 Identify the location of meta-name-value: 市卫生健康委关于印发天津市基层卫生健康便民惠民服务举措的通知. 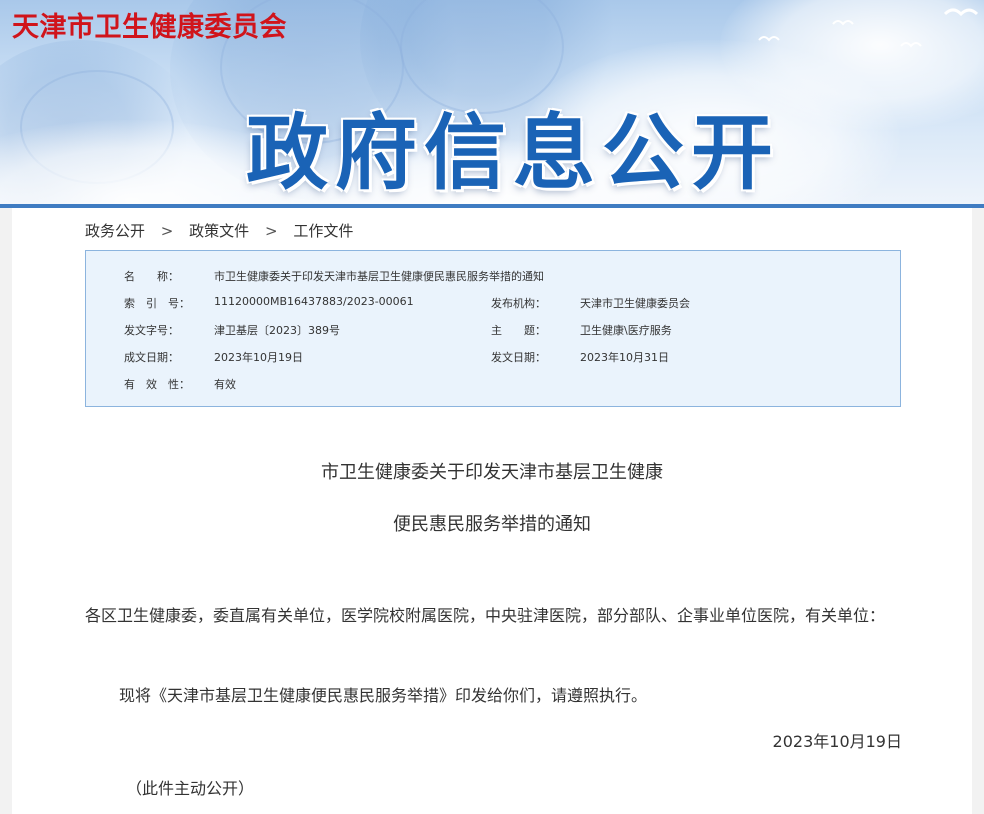
(379, 276).